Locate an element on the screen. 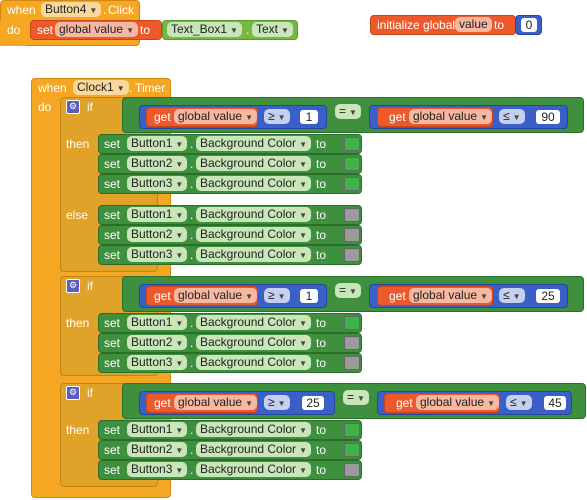  if-keyword: if is located at coordinates (90, 393).